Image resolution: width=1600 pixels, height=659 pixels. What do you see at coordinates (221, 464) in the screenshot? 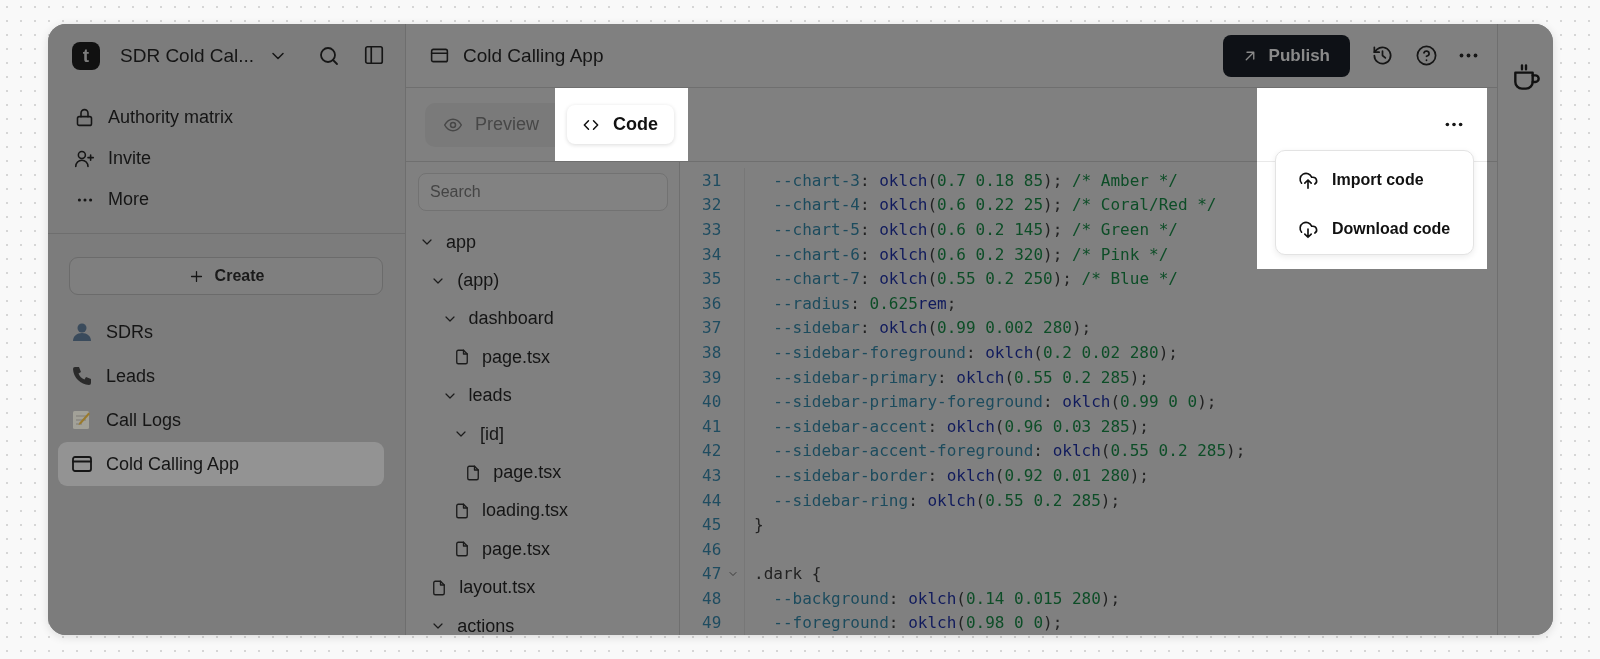
I see `page-item: Cold Calling App` at bounding box center [221, 464].